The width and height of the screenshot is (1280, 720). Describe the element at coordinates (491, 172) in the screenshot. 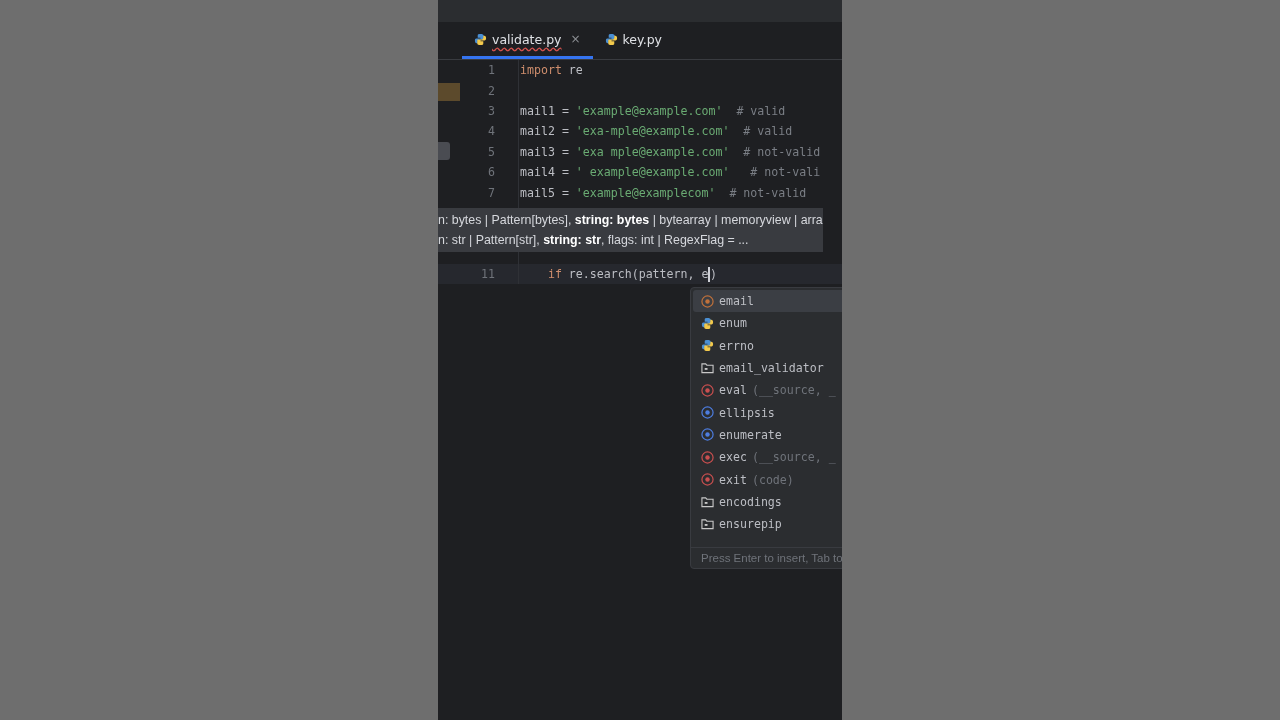

I see `line-number: 6` at that location.